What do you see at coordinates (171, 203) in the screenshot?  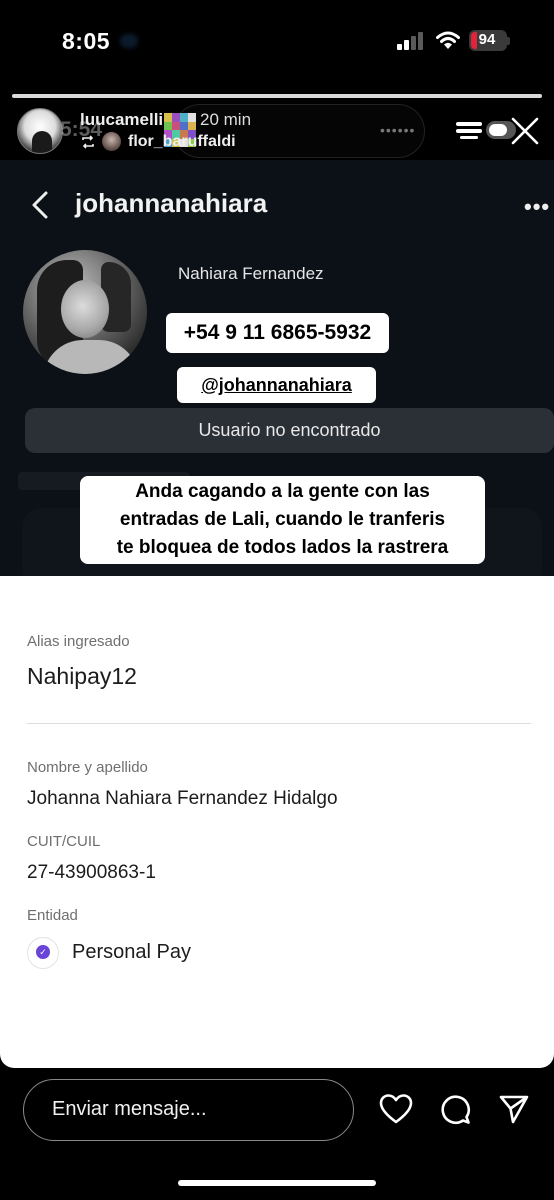 I see `profile-username: johannanahiara` at bounding box center [171, 203].